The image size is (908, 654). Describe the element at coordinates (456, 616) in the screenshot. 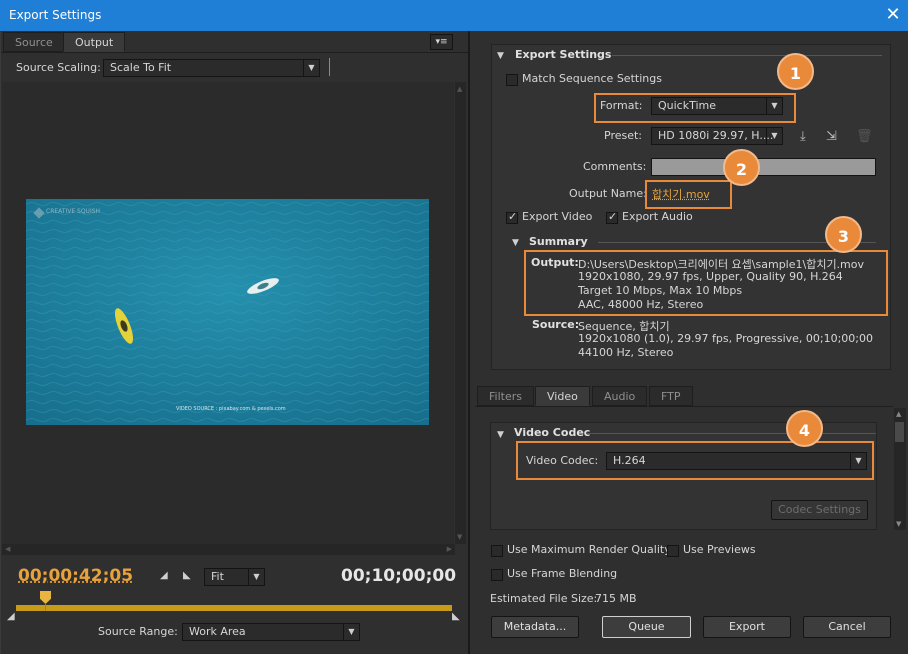

I see `out-point-marker-icon: ◣` at that location.